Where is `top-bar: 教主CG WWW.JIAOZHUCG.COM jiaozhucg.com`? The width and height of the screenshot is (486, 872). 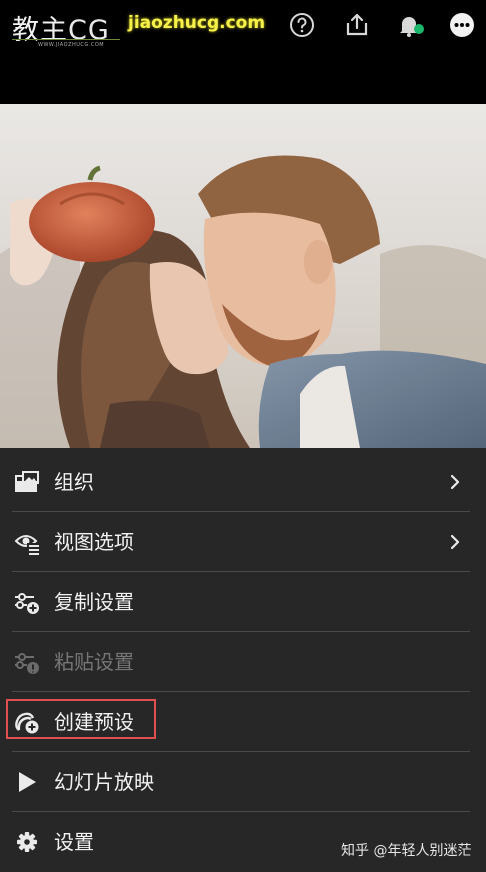
top-bar: 教主CG WWW.JIAOZHUCG.COM jiaozhucg.com is located at coordinates (243, 52).